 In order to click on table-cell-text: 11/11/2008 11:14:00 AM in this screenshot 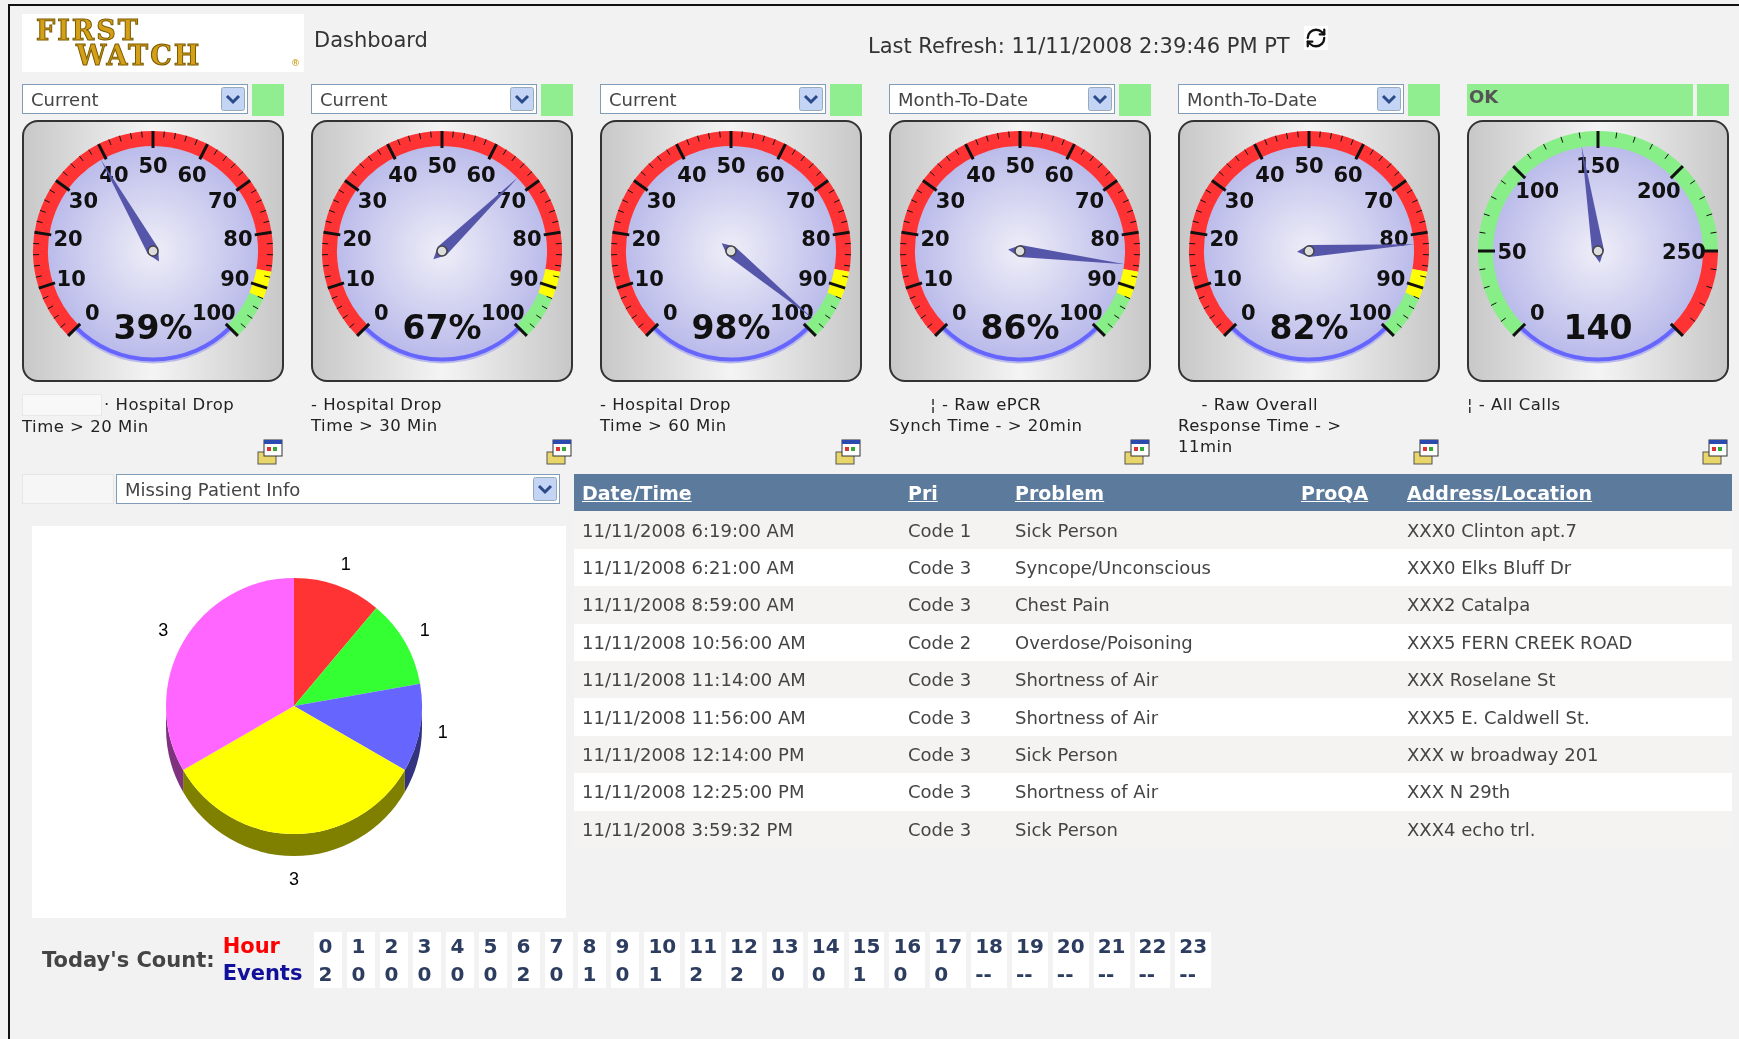, I will do `click(694, 680)`.